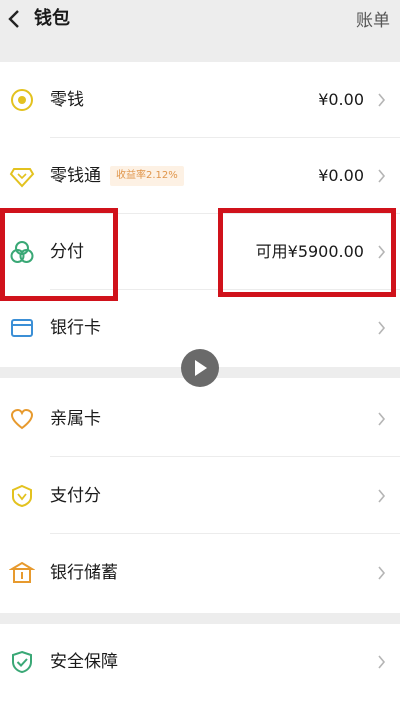  What do you see at coordinates (341, 99) in the screenshot?
I see `change-balance: ¥0.00` at bounding box center [341, 99].